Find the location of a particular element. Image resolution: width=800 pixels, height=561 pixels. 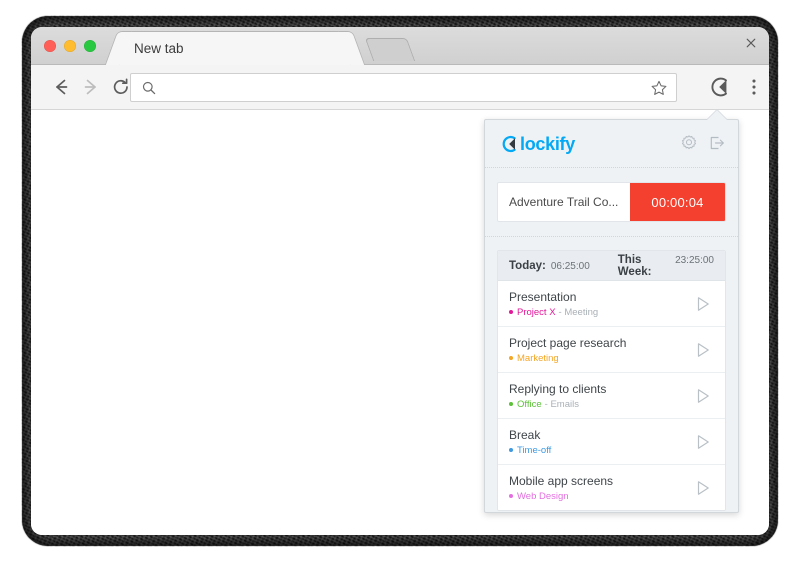

browser-toolbar is located at coordinates (400, 87).